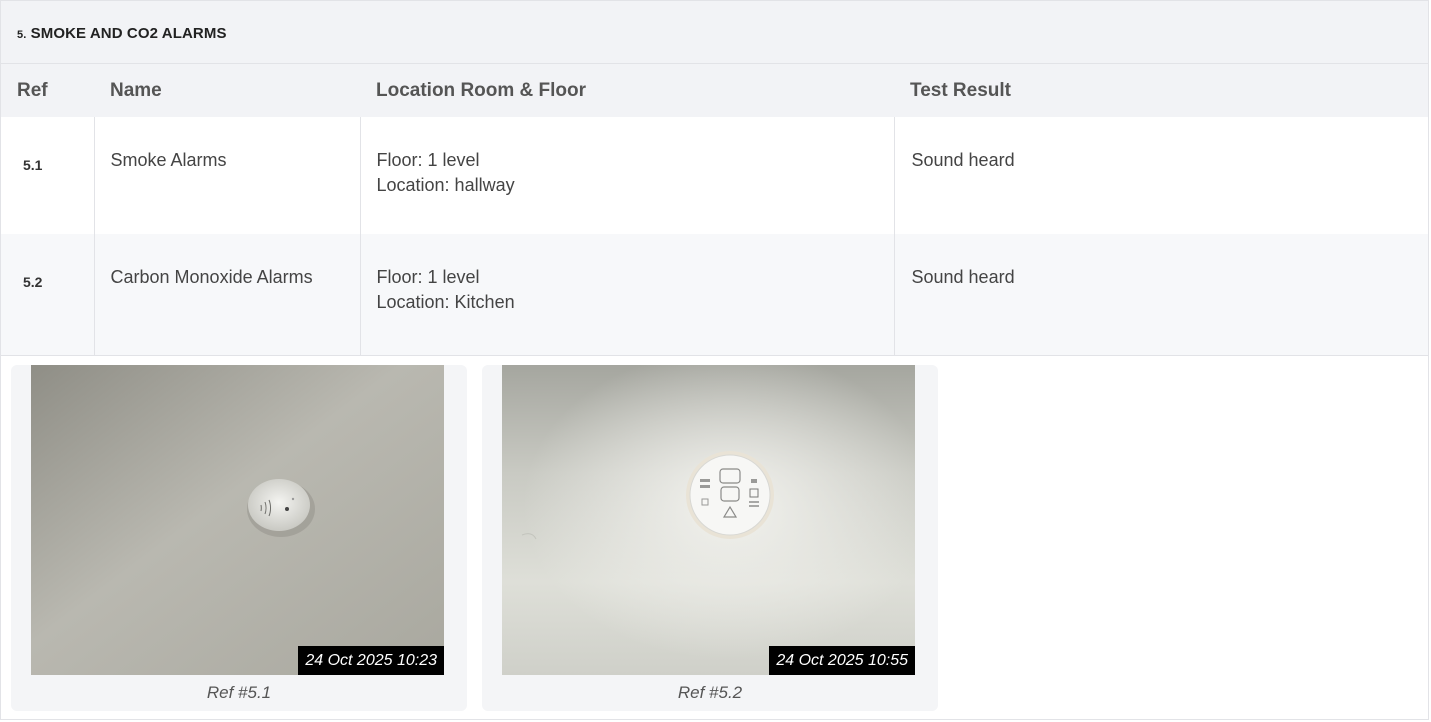  Describe the element at coordinates (445, 185) in the screenshot. I see `row-location-text: Location: hallway` at that location.